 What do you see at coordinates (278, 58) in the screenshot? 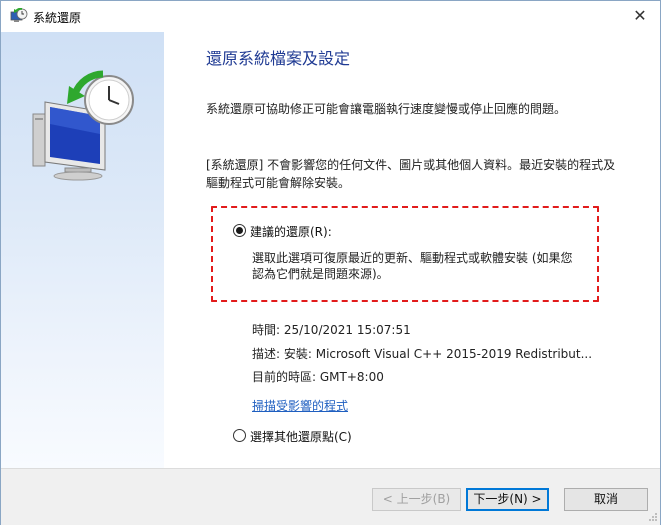
I see `page-title: 還原系統檔案及設定` at bounding box center [278, 58].